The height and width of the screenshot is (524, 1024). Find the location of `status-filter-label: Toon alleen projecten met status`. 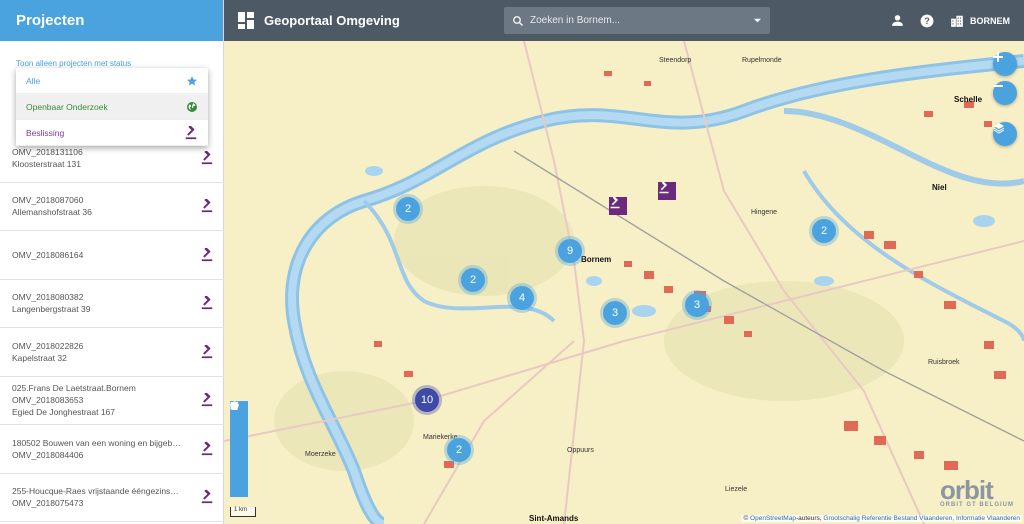

status-filter-label: Toon alleen projecten met status is located at coordinates (74, 63).